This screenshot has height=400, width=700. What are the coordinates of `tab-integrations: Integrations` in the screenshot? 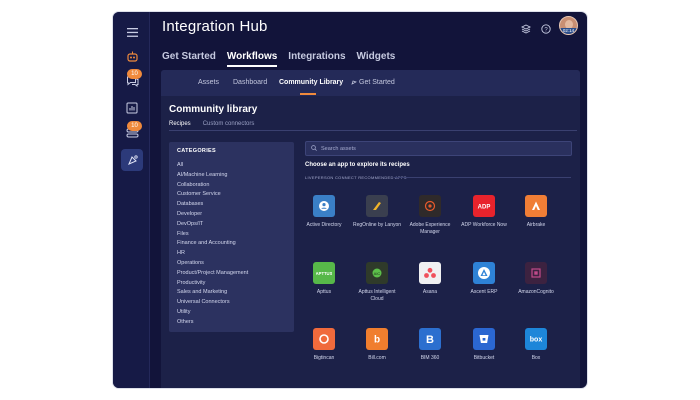 It's located at (316, 59).